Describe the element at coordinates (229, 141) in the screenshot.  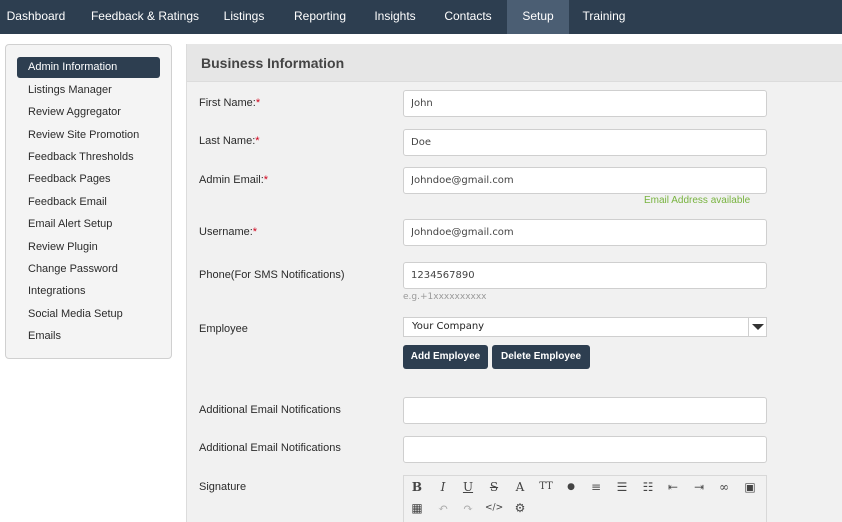
I see `last-name-label: Last Name:*` at that location.